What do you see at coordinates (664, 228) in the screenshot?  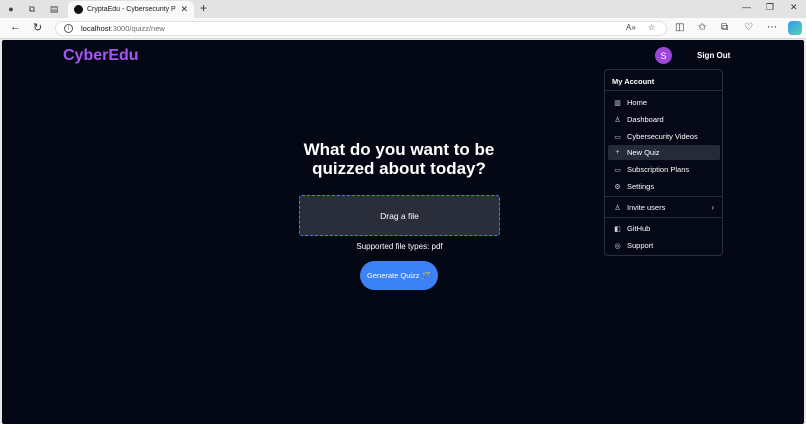 I see `menu-item-github: ◧ GitHub` at bounding box center [664, 228].